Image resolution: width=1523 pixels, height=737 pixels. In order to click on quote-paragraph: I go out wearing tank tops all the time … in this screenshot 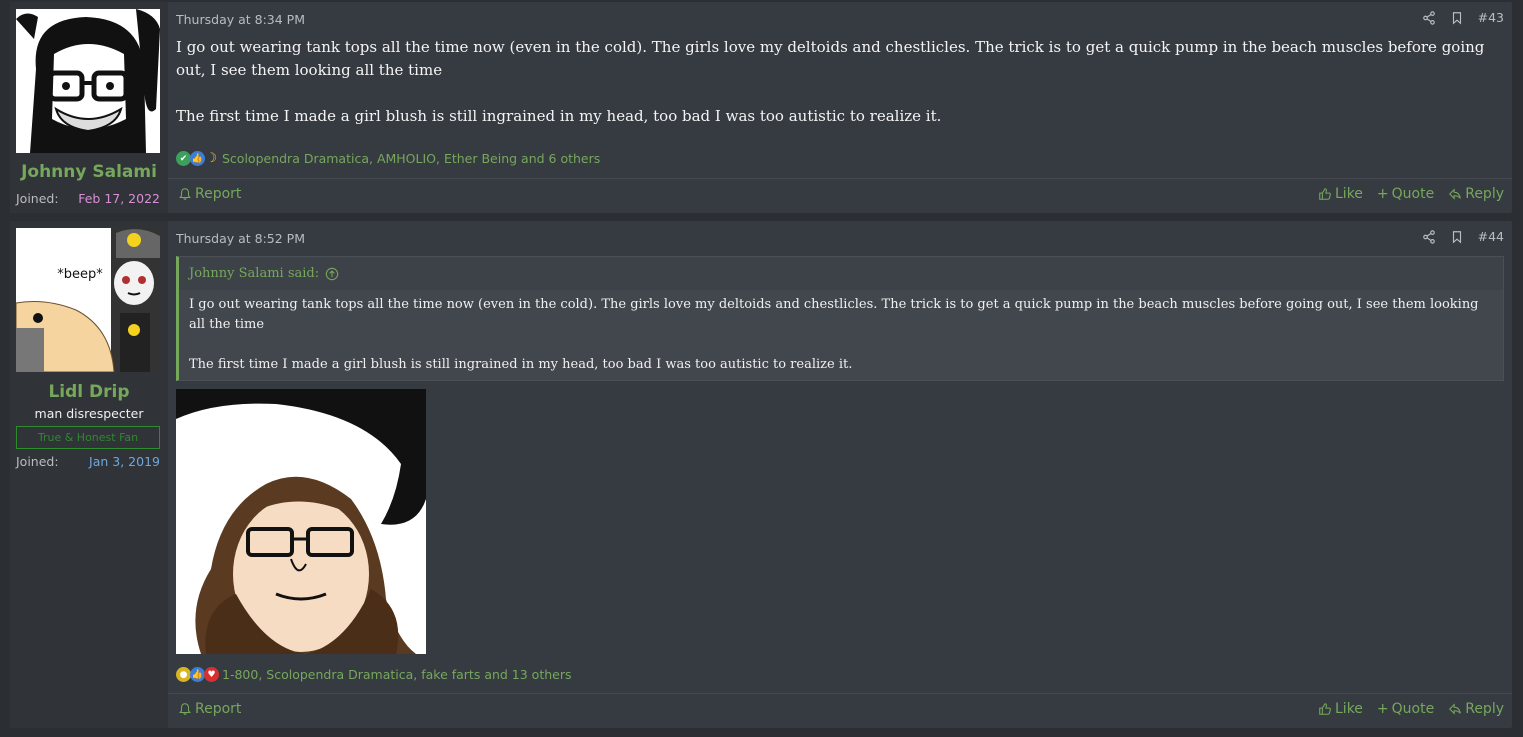, I will do `click(834, 314)`.